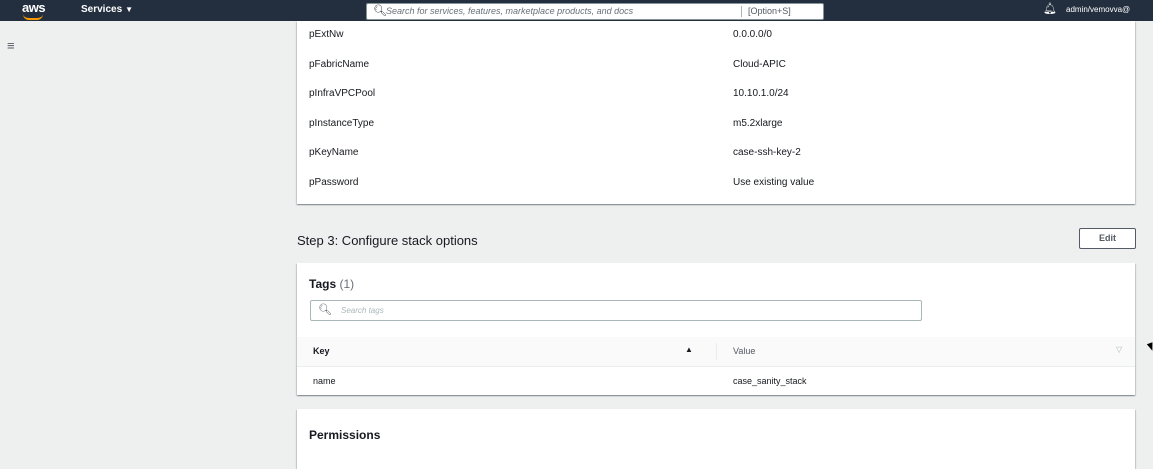 The image size is (1153, 469). I want to click on parameter-key: pKeyName, so click(334, 152).